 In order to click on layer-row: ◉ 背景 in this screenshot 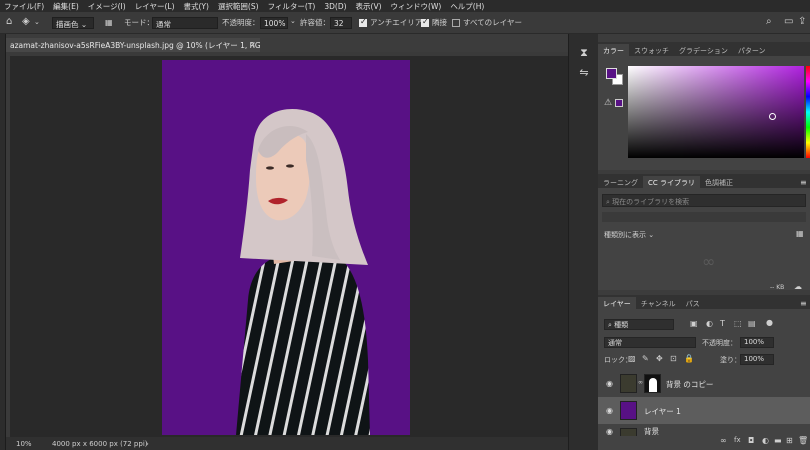, I will do `click(704, 430)`.